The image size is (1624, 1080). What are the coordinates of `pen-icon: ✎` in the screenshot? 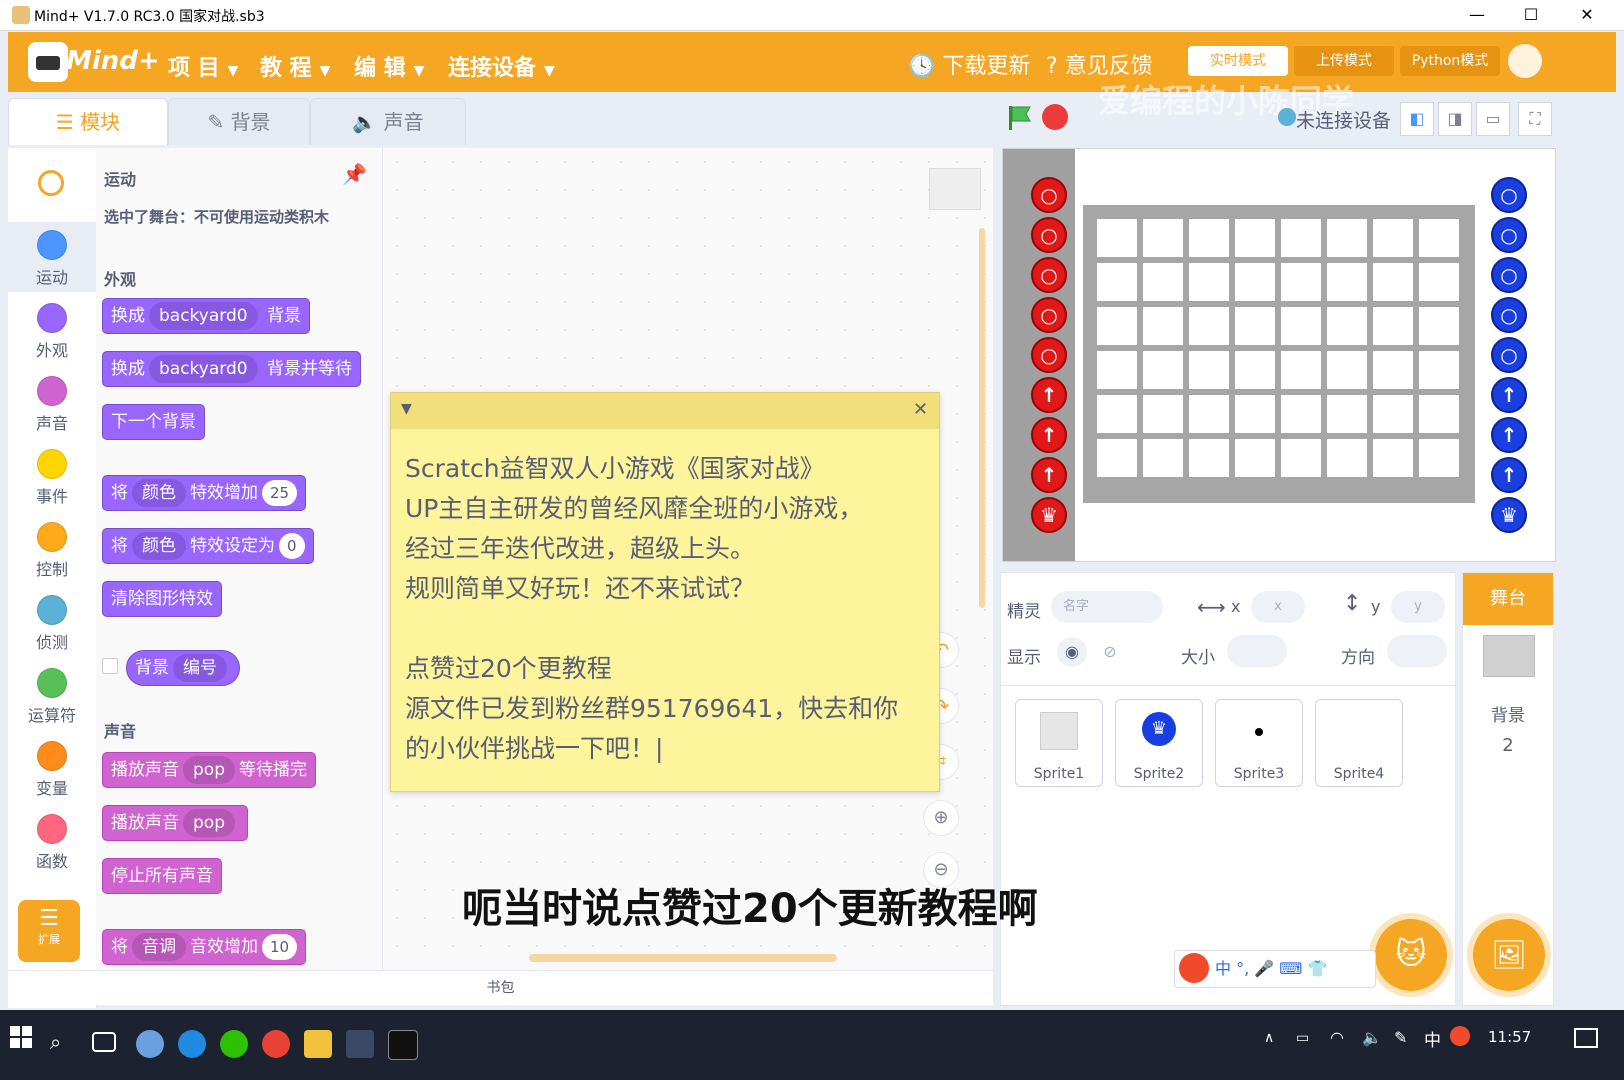 It's located at (1400, 1037).